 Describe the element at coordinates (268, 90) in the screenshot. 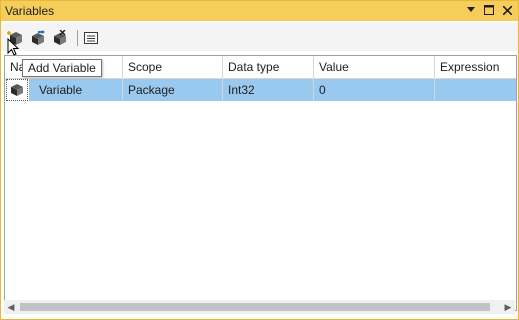

I see `cell-data-type: Int32` at that location.